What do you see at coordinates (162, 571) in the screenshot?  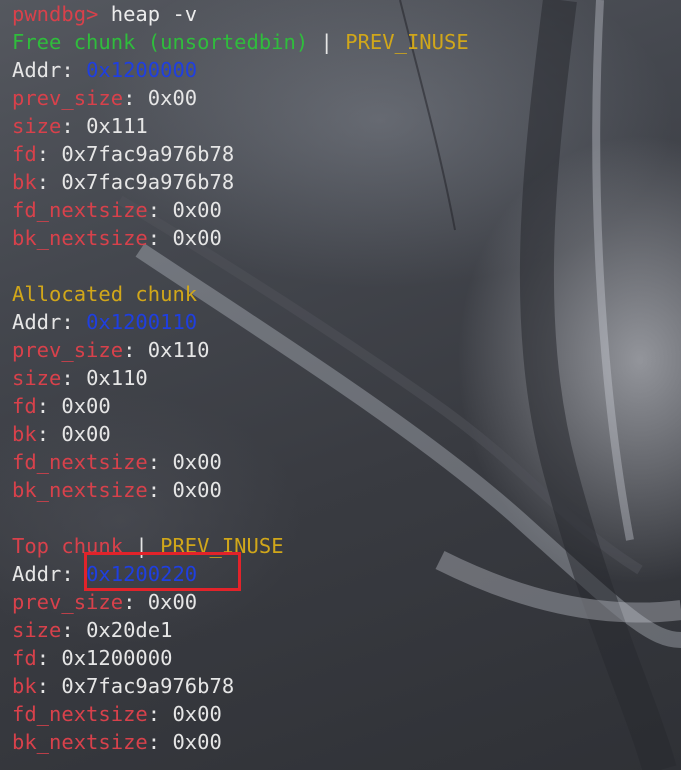 I see `highlight-box` at bounding box center [162, 571].